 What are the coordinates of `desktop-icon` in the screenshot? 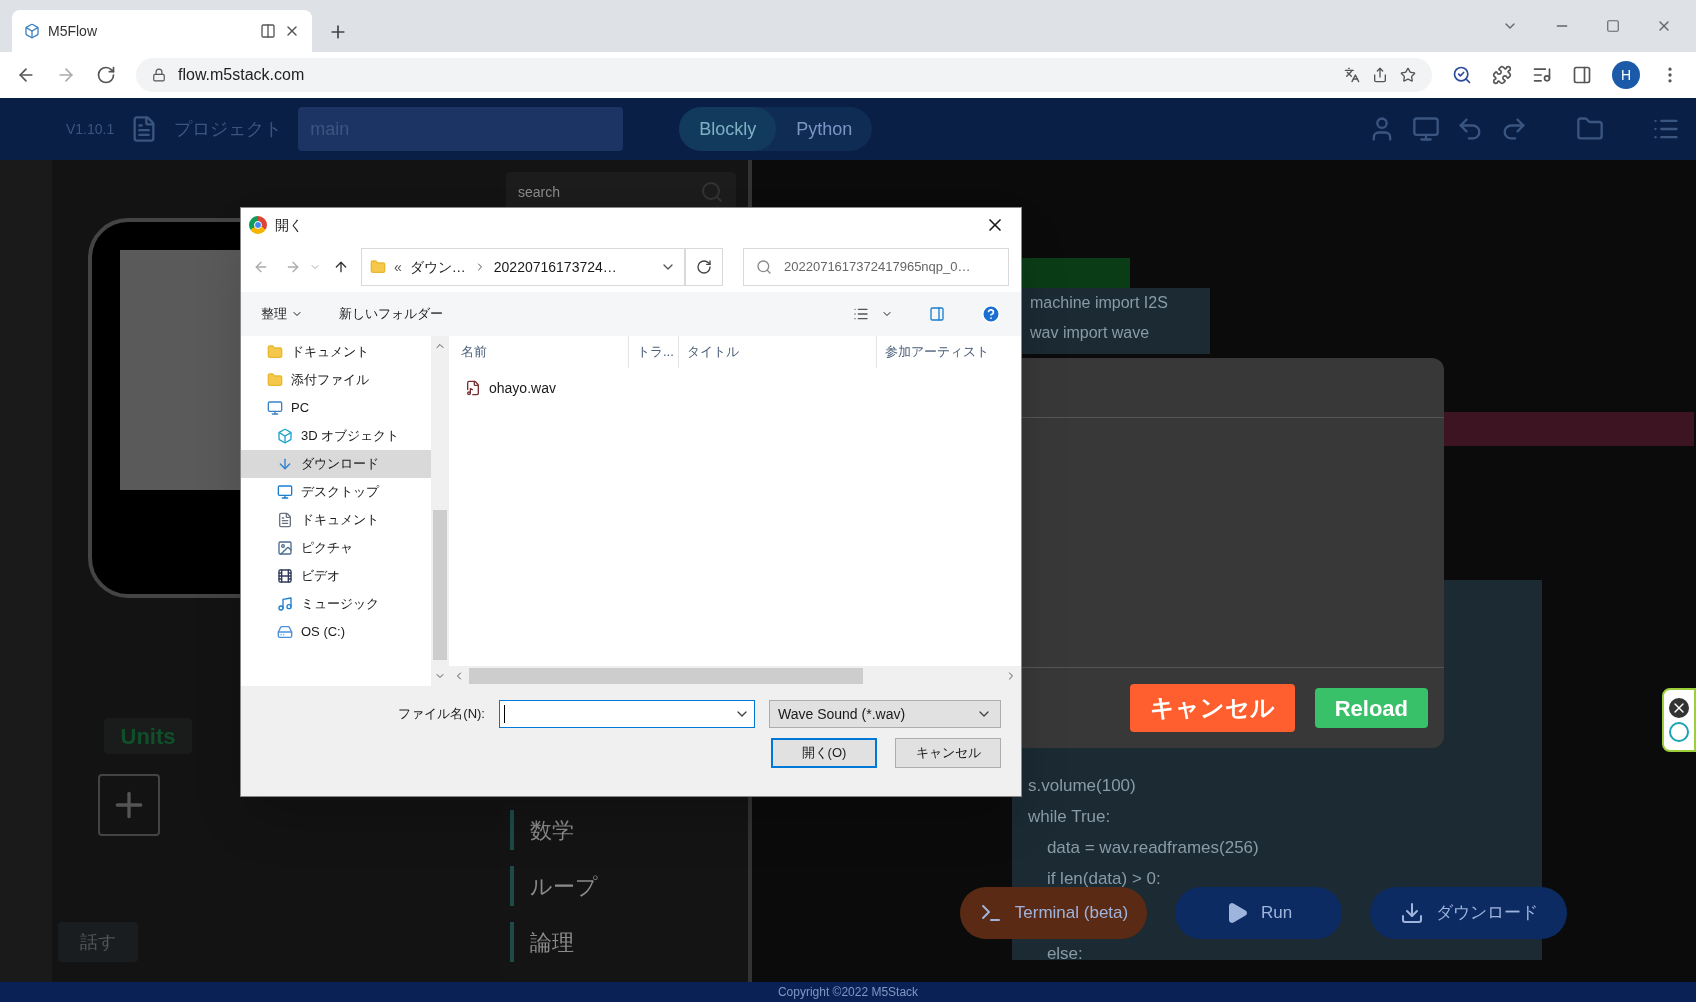 It's located at (285, 492).